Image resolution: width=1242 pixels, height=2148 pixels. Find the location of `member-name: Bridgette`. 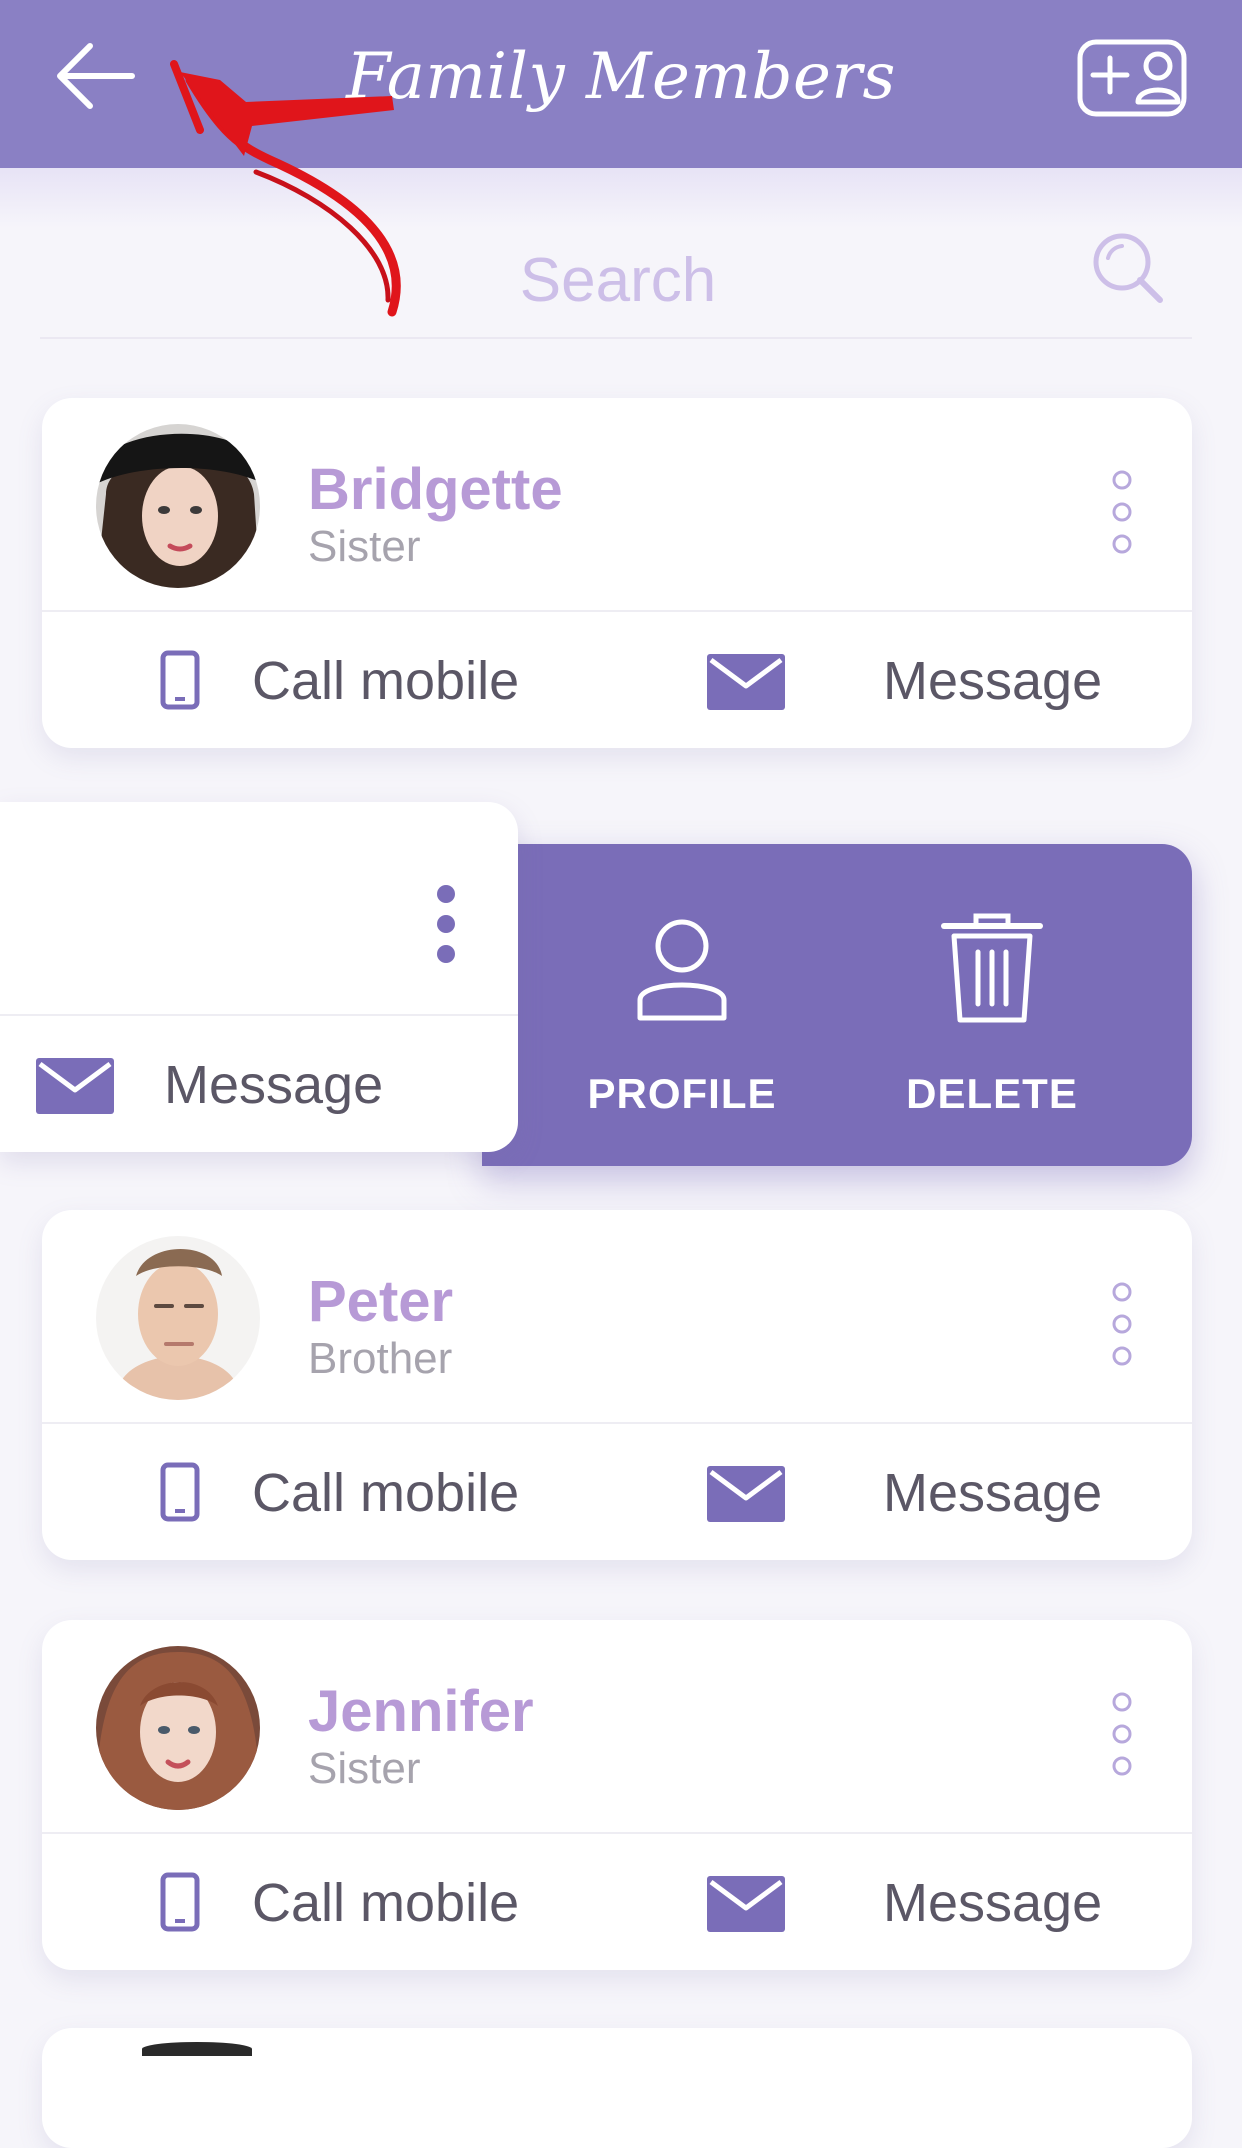

member-name: Bridgette is located at coordinates (435, 489).